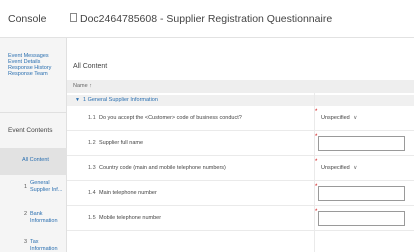 The image size is (414, 252). I want to click on question-number: 1.2, so click(92, 143).